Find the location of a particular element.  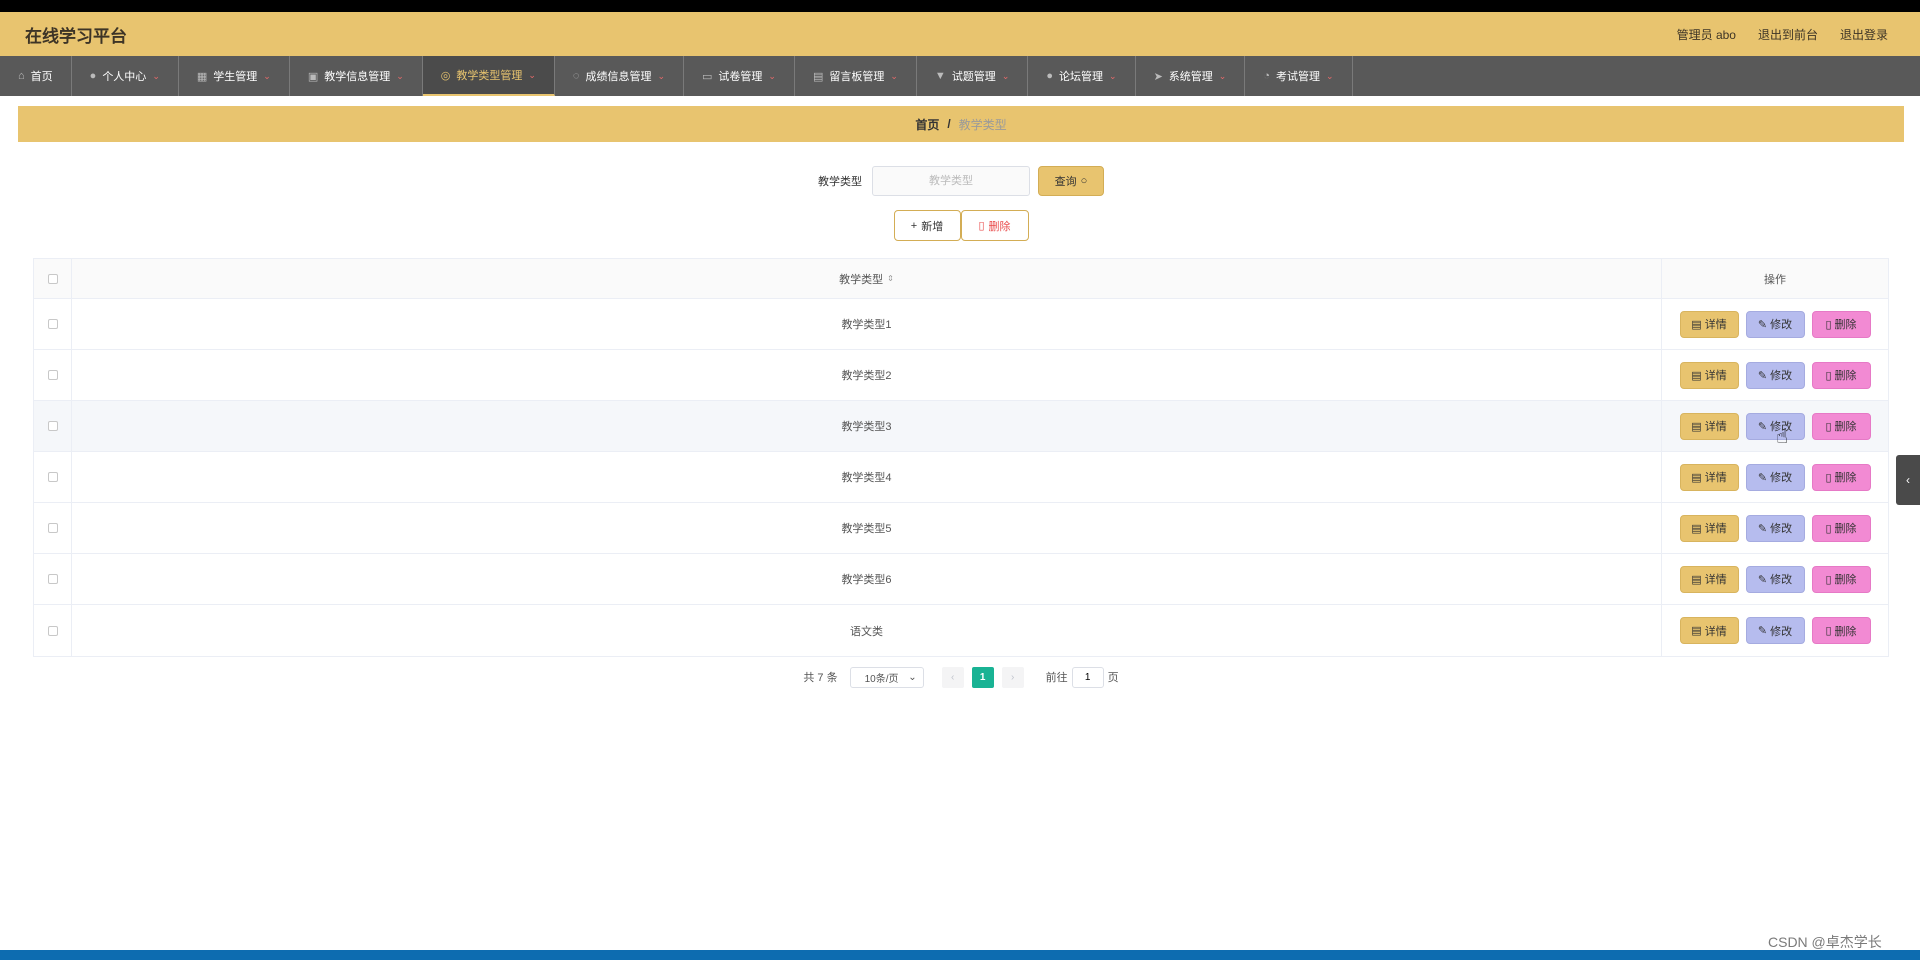

nav-item-3: ▣ 教学信息管理 ⌄ is located at coordinates (356, 76).